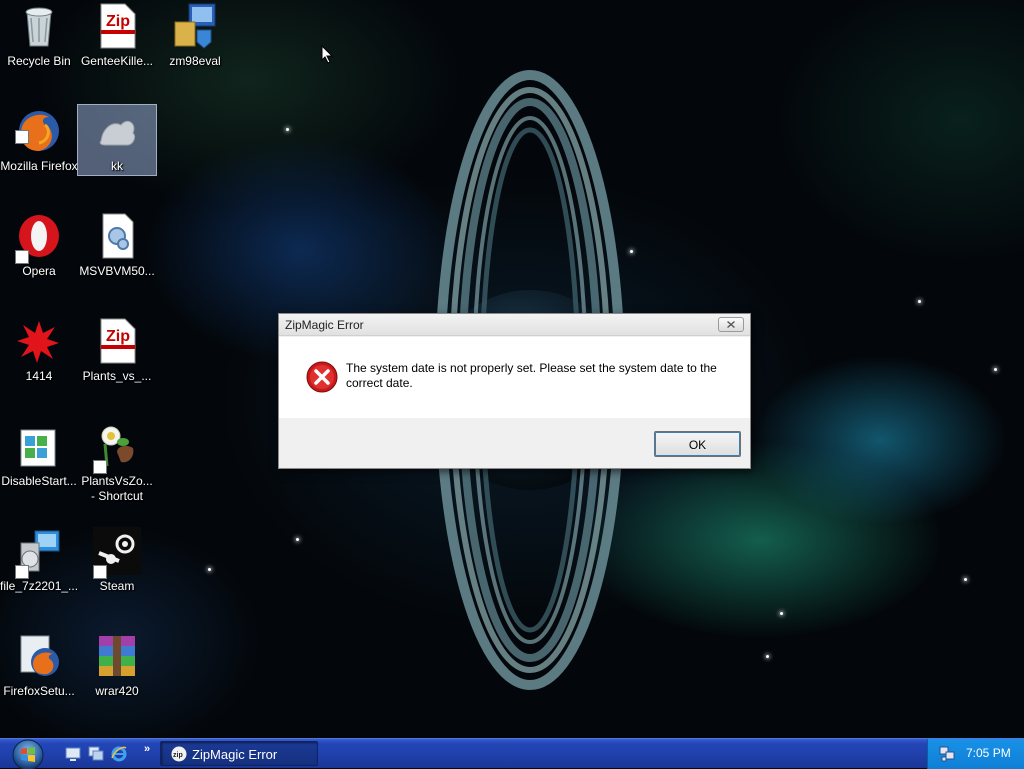  I want to click on desktop-icon-1414: 1414, so click(39, 350).